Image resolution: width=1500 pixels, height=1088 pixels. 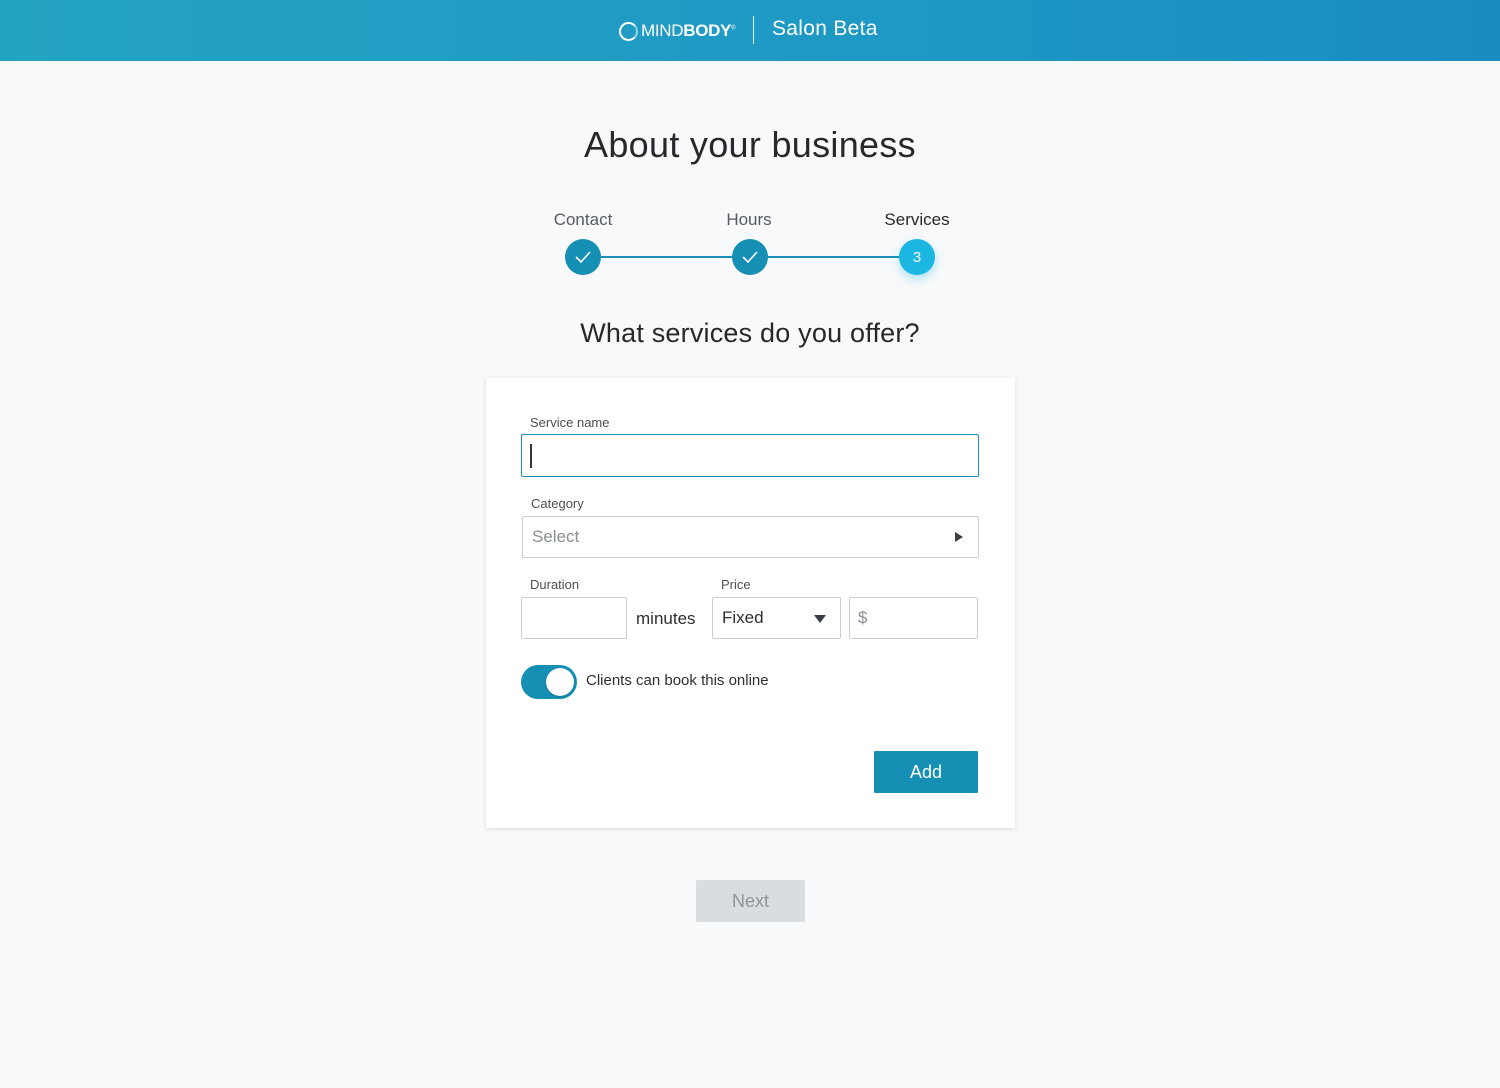 What do you see at coordinates (555, 584) in the screenshot?
I see `duration-label: Duration` at bounding box center [555, 584].